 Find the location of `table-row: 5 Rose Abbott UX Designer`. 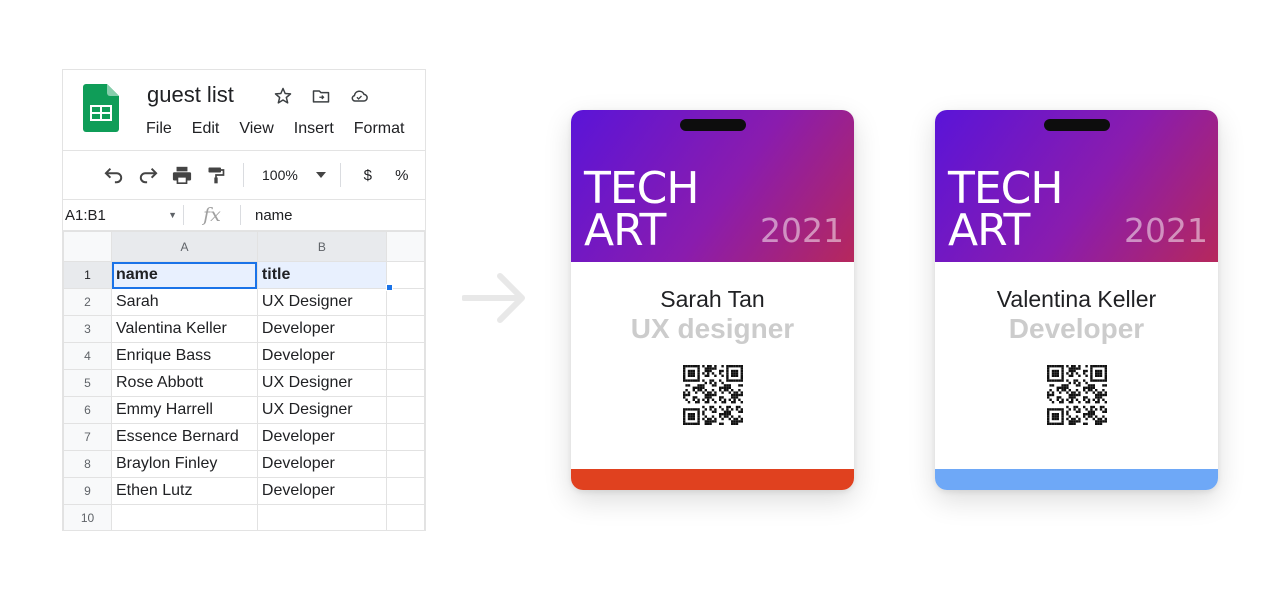

table-row: 5 Rose Abbott UX Designer is located at coordinates (244, 383).